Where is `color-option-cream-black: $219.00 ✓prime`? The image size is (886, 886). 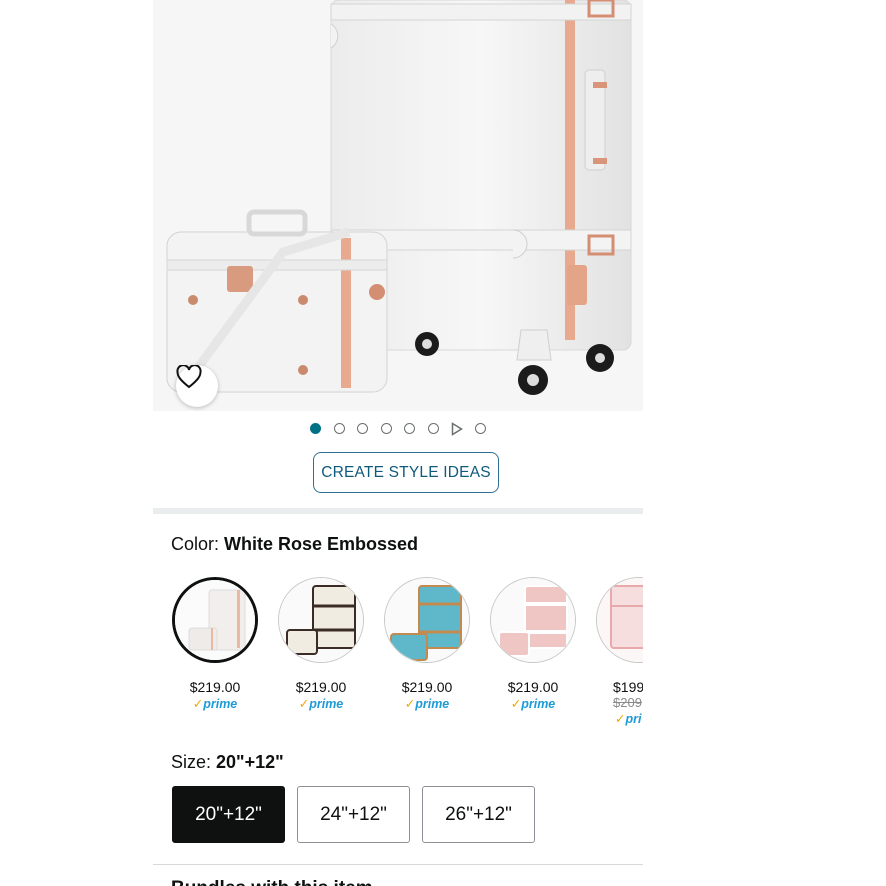
color-option-cream-black: $219.00 ✓prime is located at coordinates (330, 644).